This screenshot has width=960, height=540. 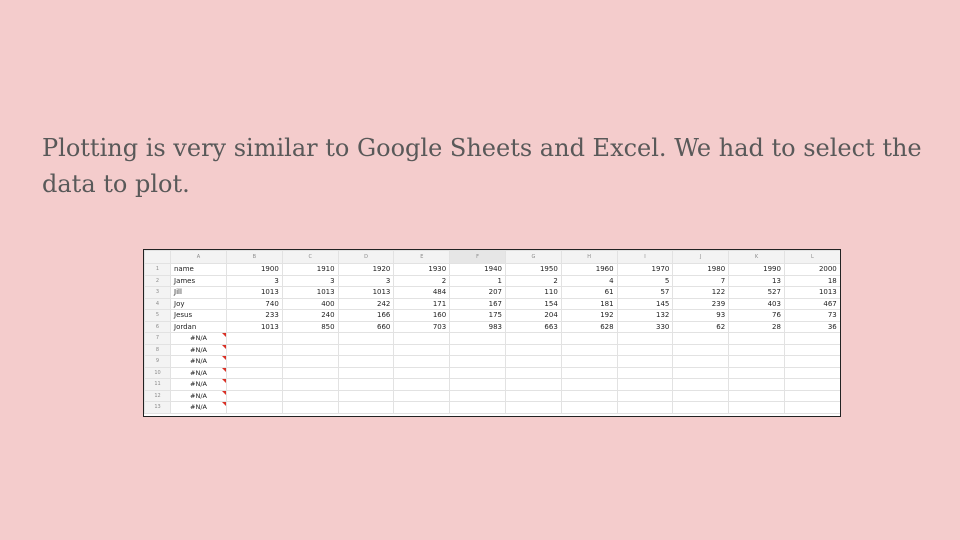 What do you see at coordinates (422, 326) in the screenshot?
I see `cell-value: 703` at bounding box center [422, 326].